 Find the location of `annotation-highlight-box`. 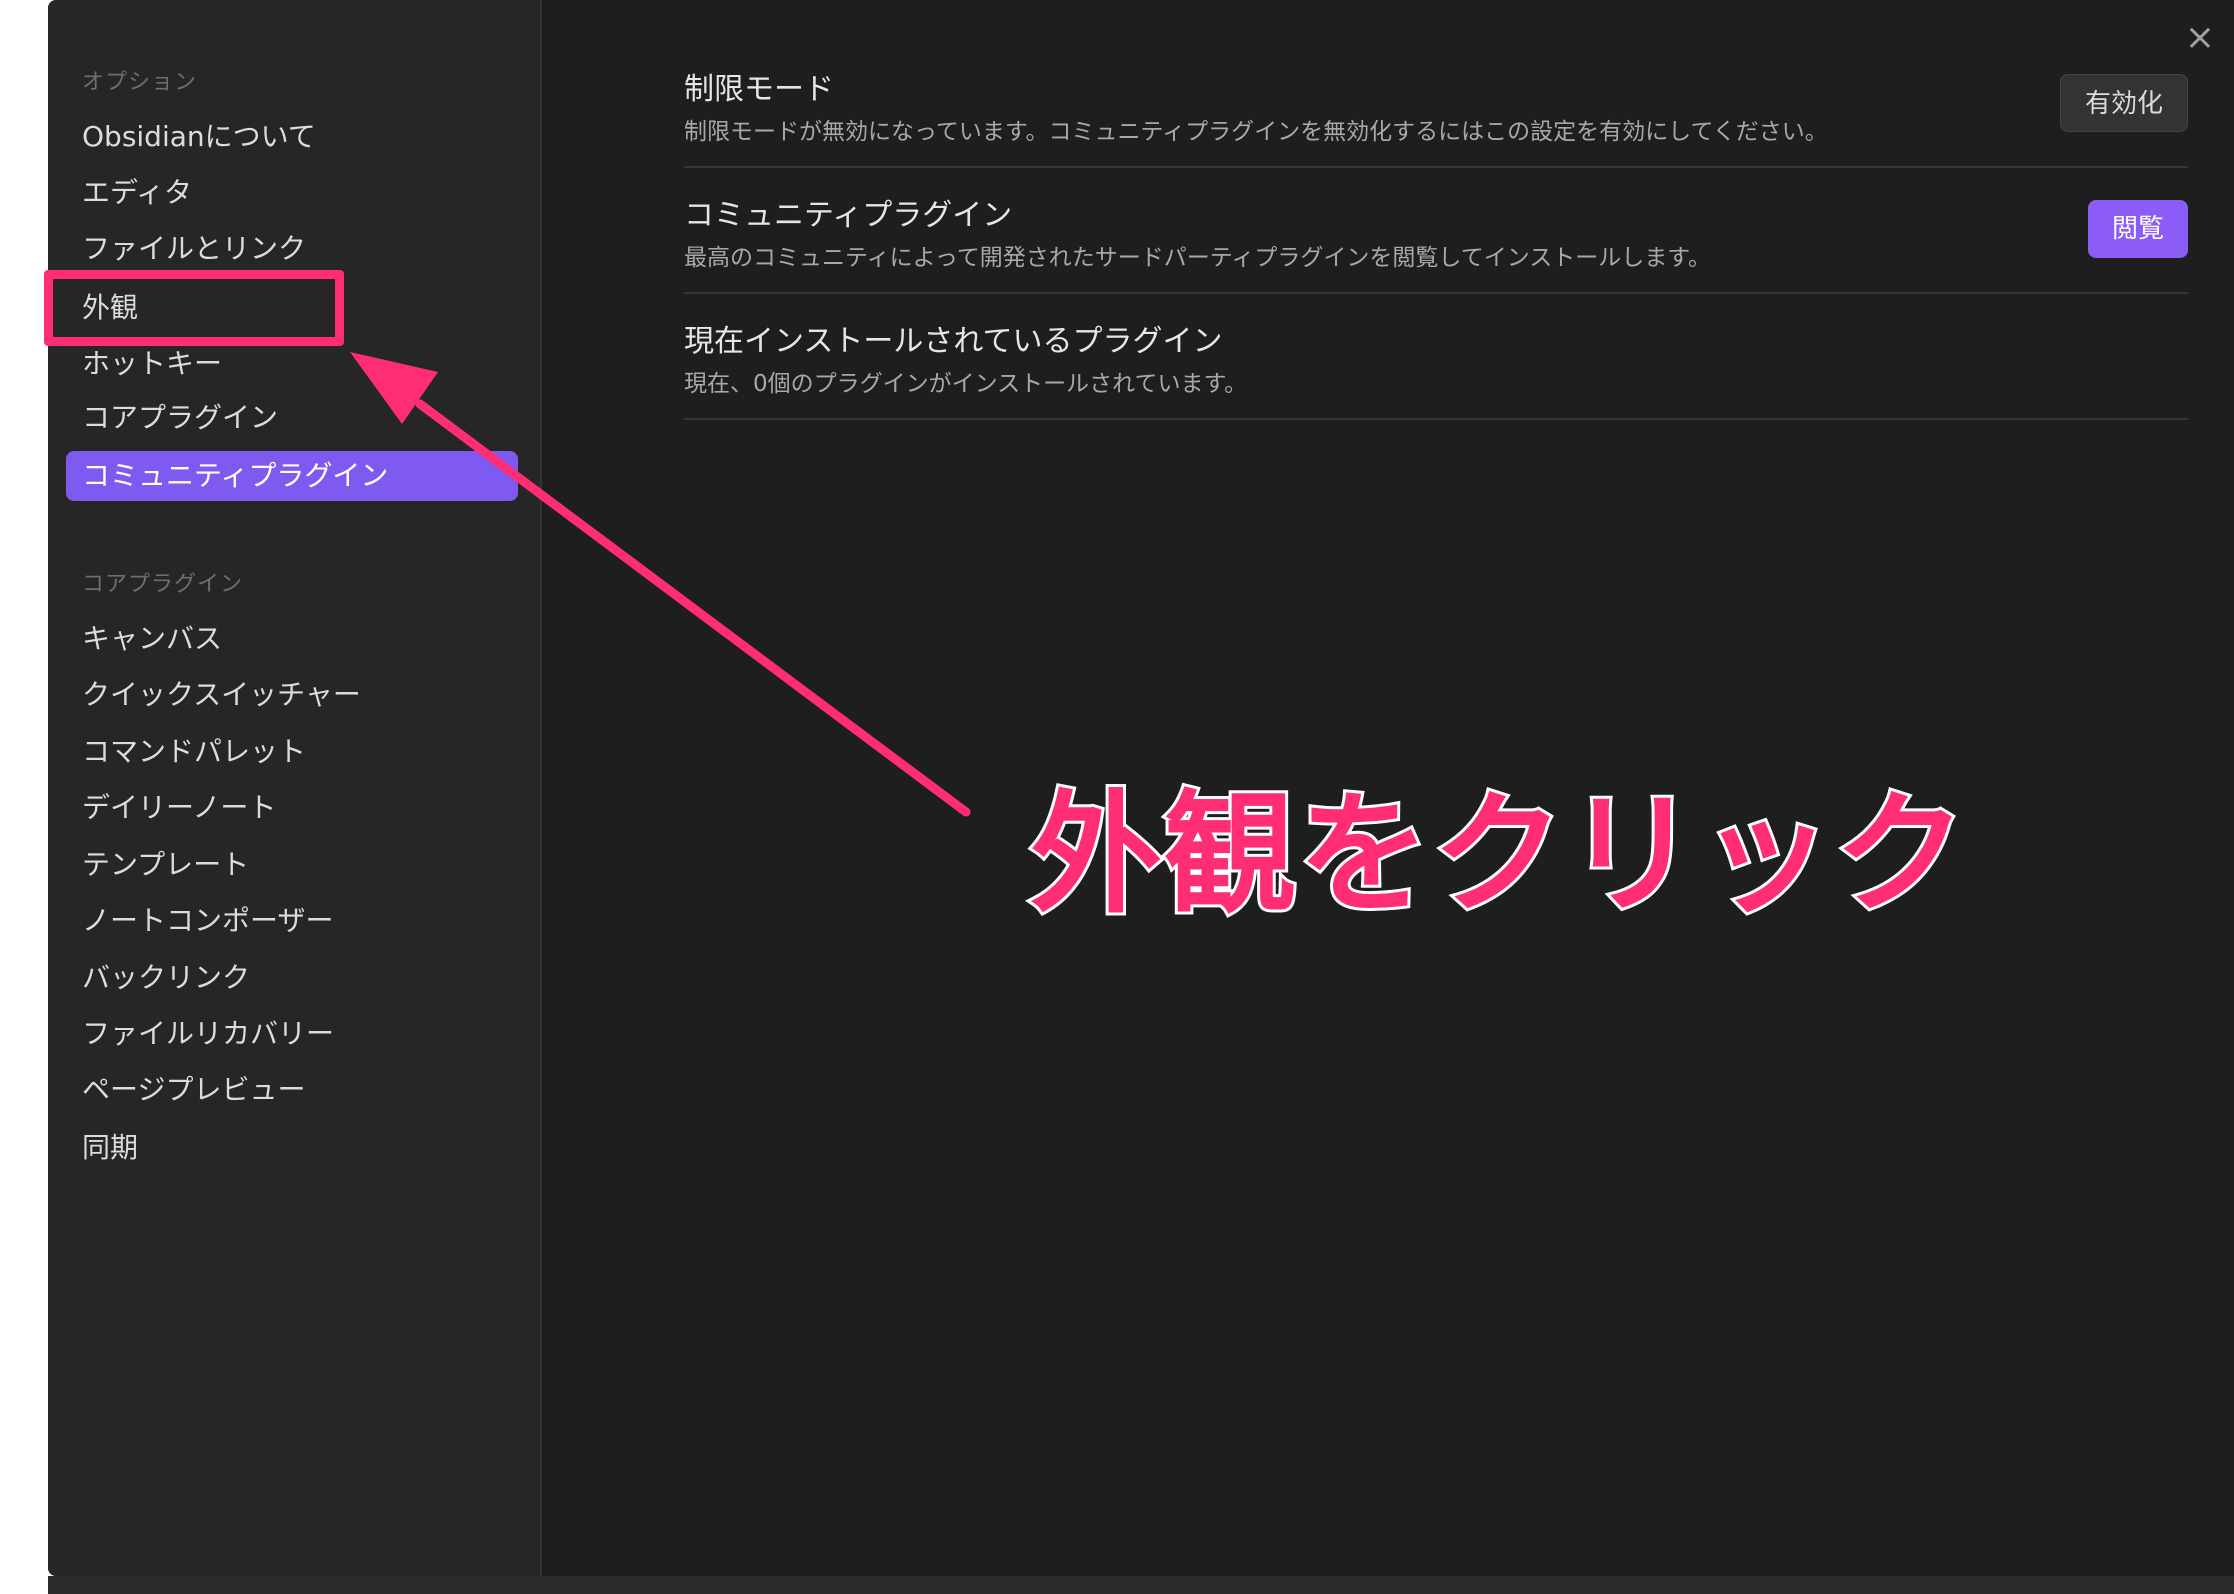

annotation-highlight-box is located at coordinates (194, 308).